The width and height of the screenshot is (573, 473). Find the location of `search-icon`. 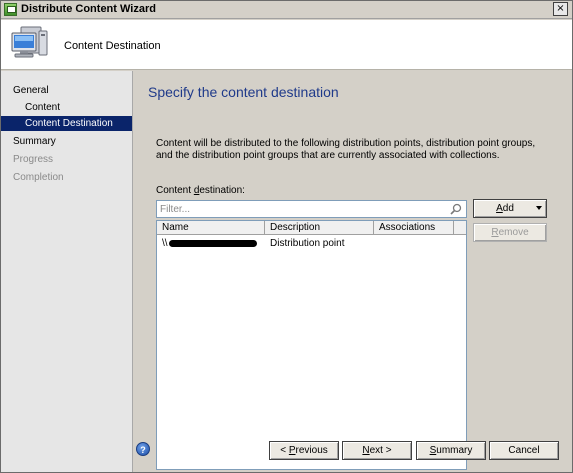

search-icon is located at coordinates (456, 209).